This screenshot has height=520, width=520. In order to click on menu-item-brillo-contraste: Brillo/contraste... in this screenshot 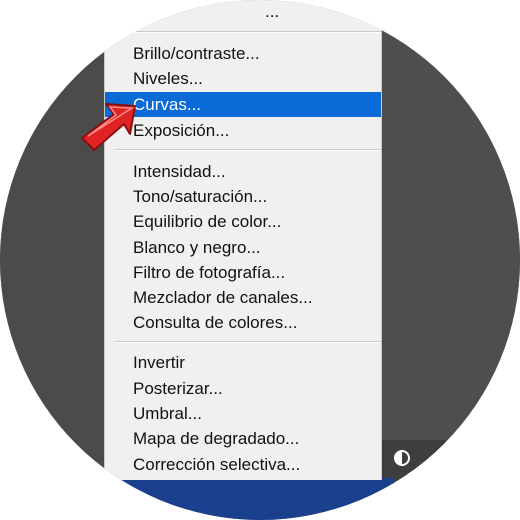, I will do `click(243, 53)`.